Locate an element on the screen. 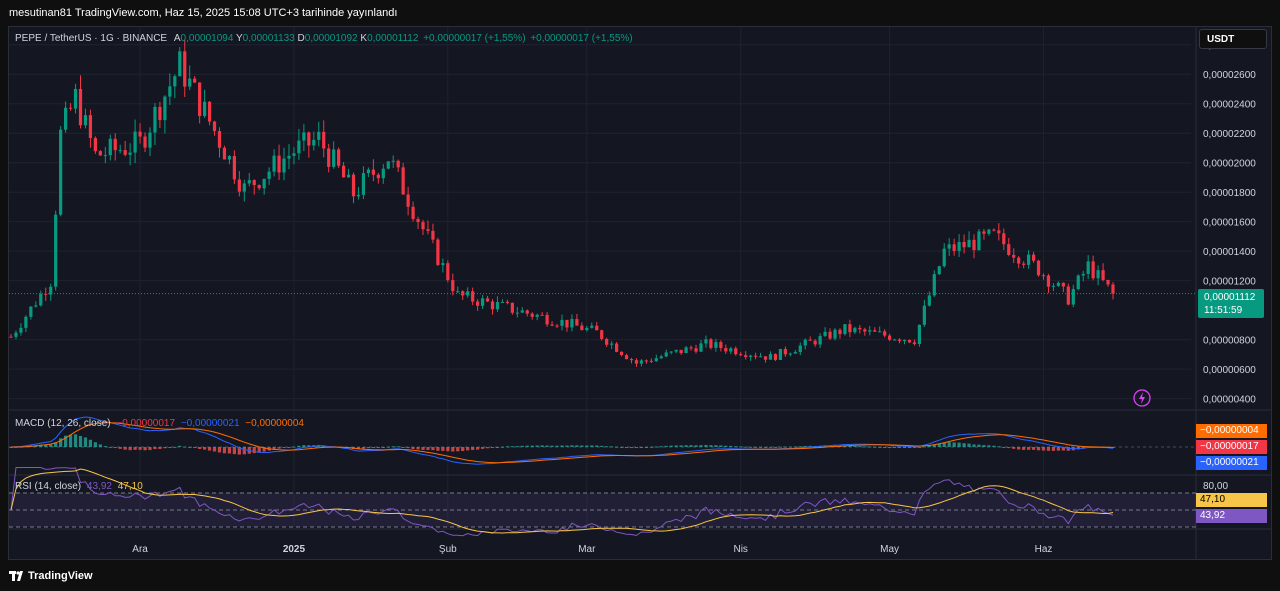 The image size is (1280, 591). rsi-level-label: 80,00 is located at coordinates (1215, 486).